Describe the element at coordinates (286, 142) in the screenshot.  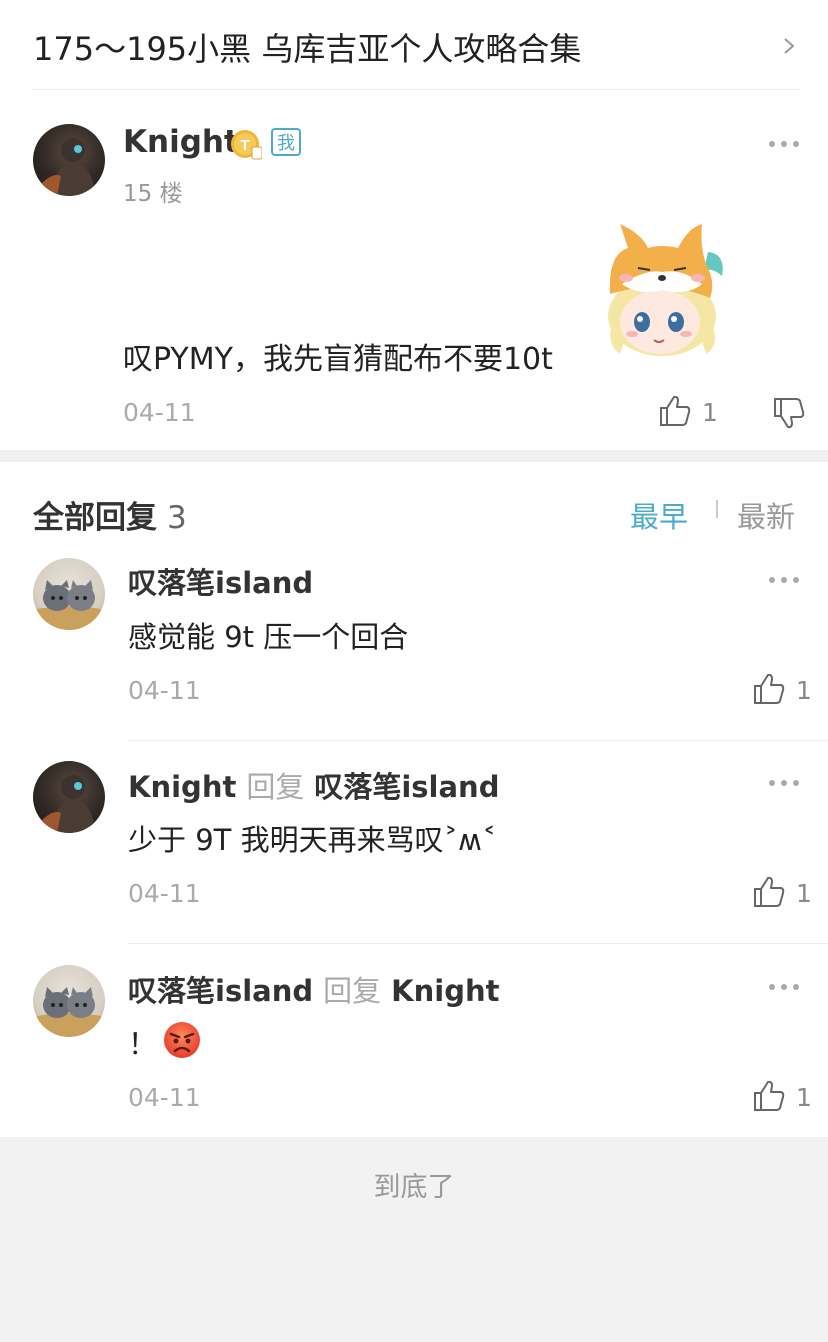
I see `self-badge: 我` at that location.